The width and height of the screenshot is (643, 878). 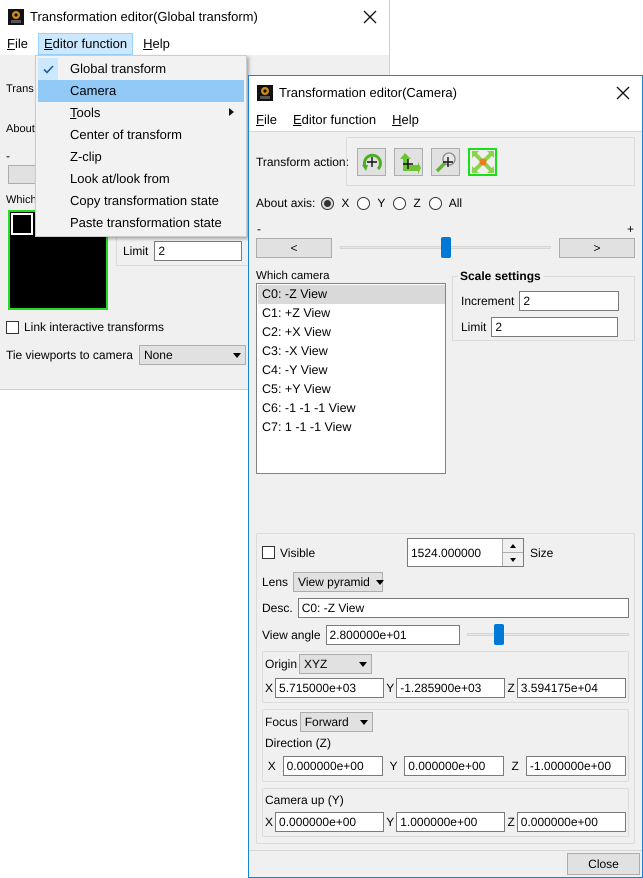 What do you see at coordinates (576, 766) in the screenshot?
I see `coordinate-field: -1.000000e+00` at bounding box center [576, 766].